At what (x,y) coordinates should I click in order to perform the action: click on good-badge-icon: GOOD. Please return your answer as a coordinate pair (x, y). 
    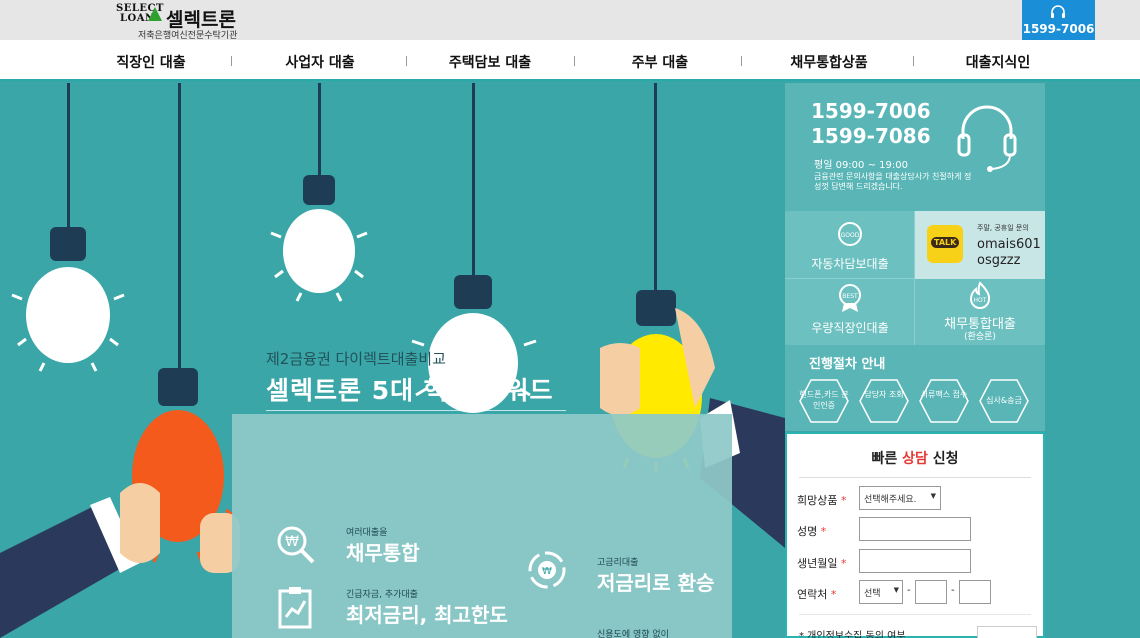
    Looking at the image, I should click on (850, 234).